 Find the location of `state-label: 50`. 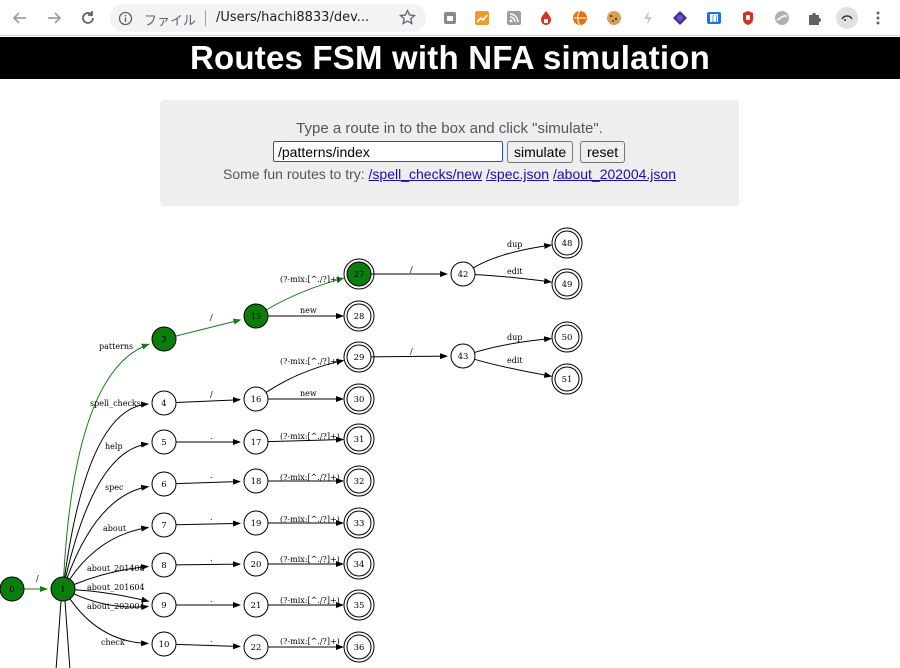

state-label: 50 is located at coordinates (567, 338).